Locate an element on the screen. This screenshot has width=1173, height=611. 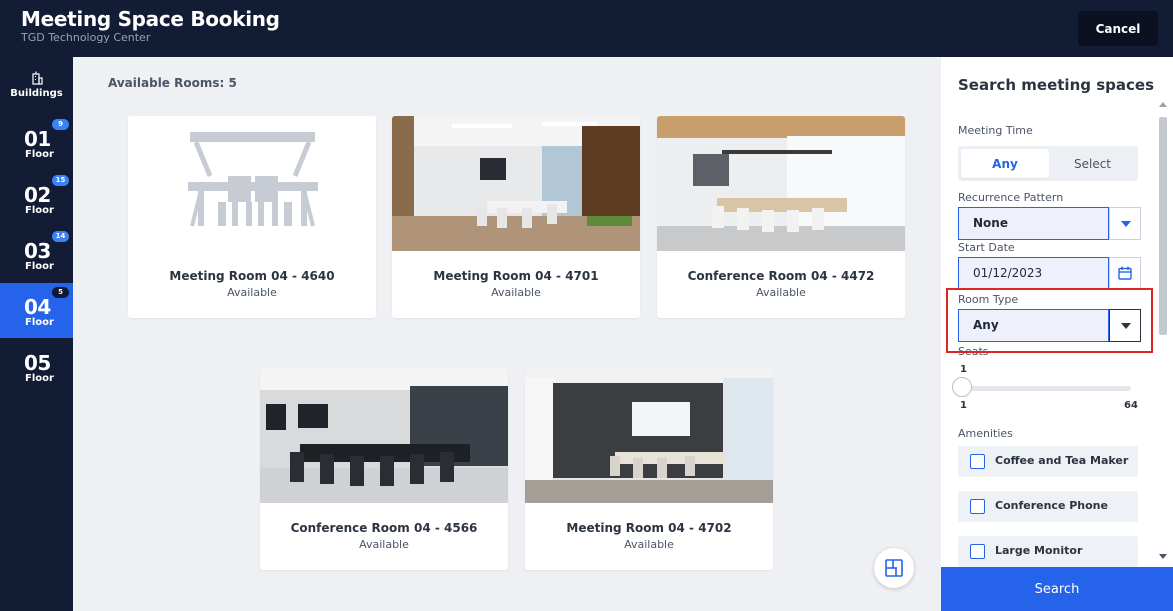
recurrence-select: None is located at coordinates (1033, 223).